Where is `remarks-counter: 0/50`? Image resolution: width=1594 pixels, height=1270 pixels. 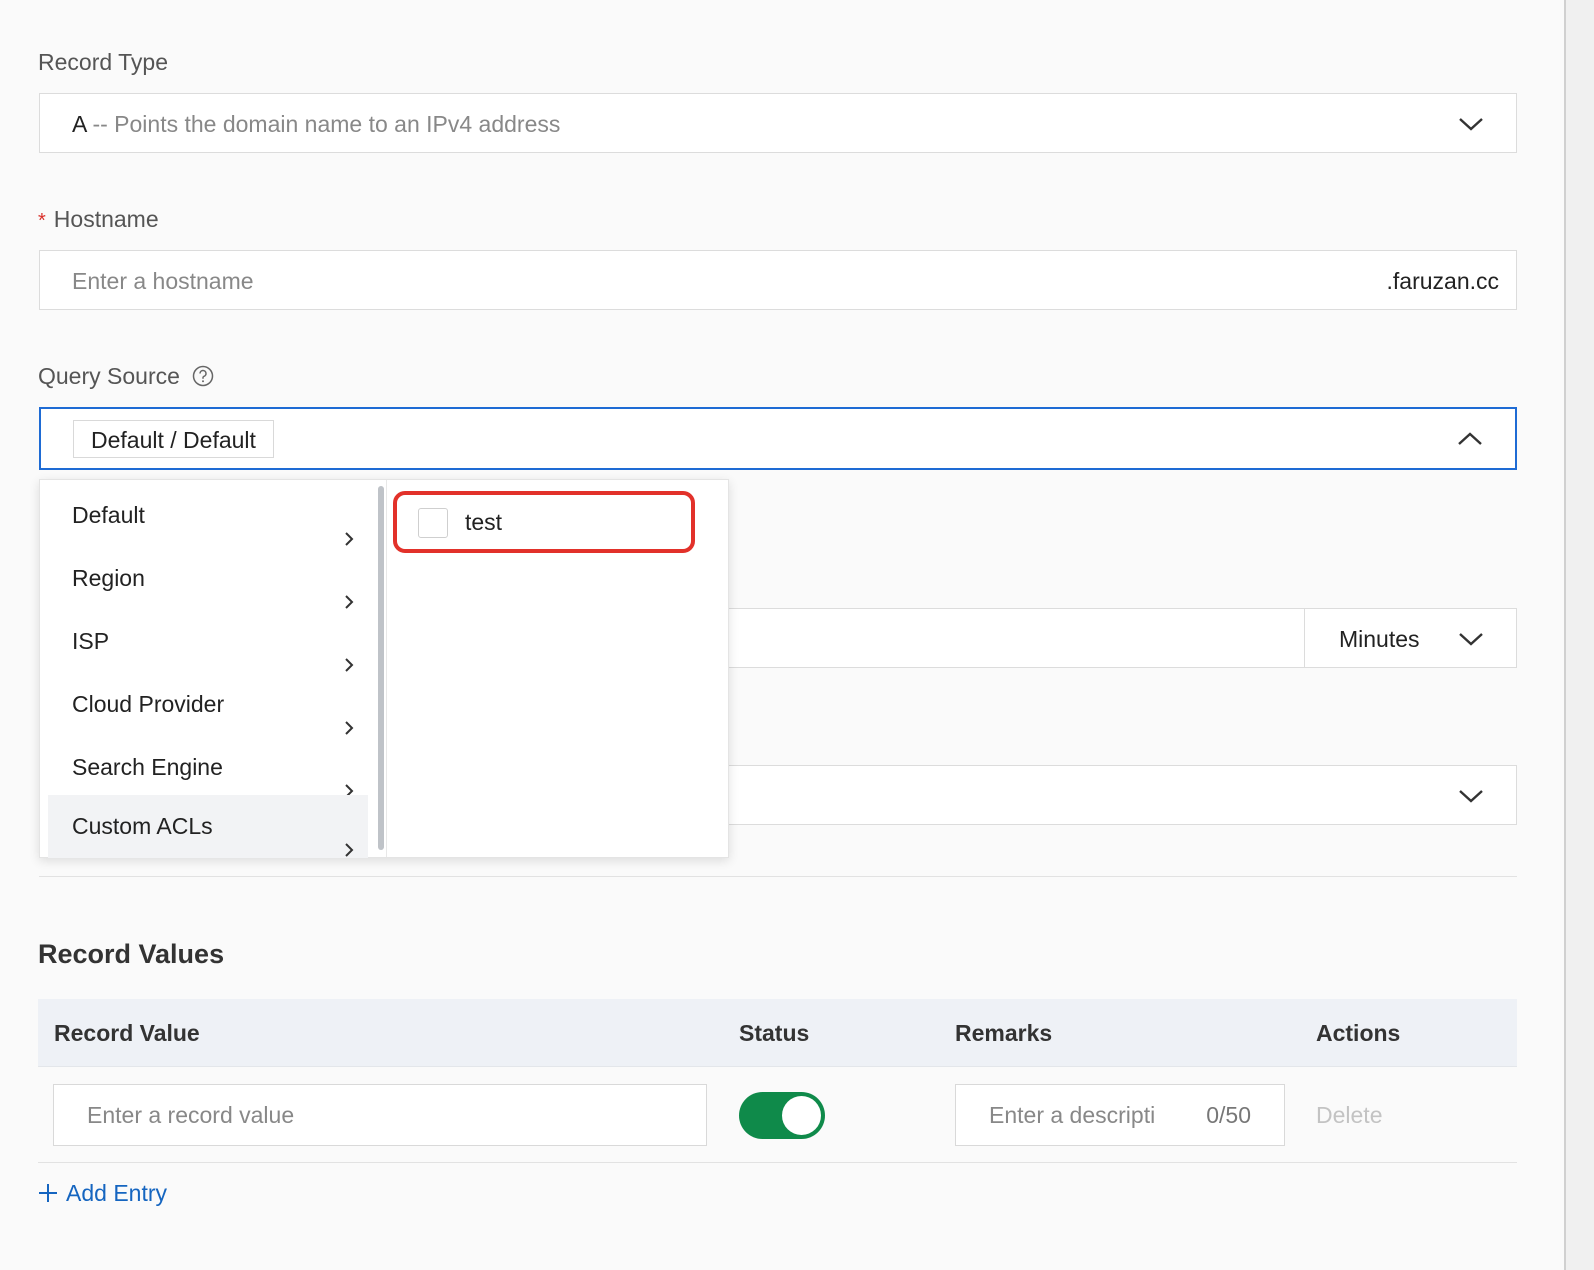 remarks-counter: 0/50 is located at coordinates (1228, 1115).